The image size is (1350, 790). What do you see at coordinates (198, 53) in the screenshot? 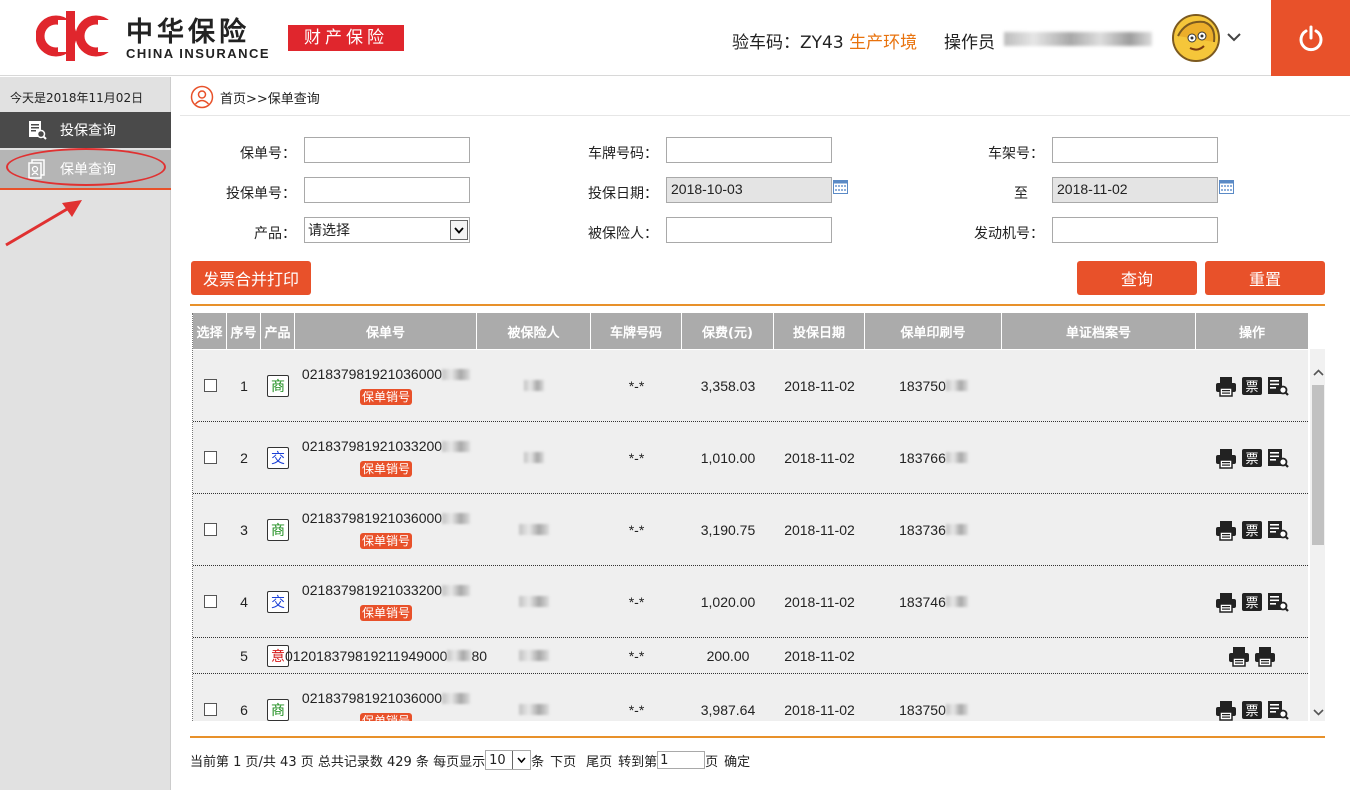
I see `brand-name-en: CHINA INSURANCE` at bounding box center [198, 53].